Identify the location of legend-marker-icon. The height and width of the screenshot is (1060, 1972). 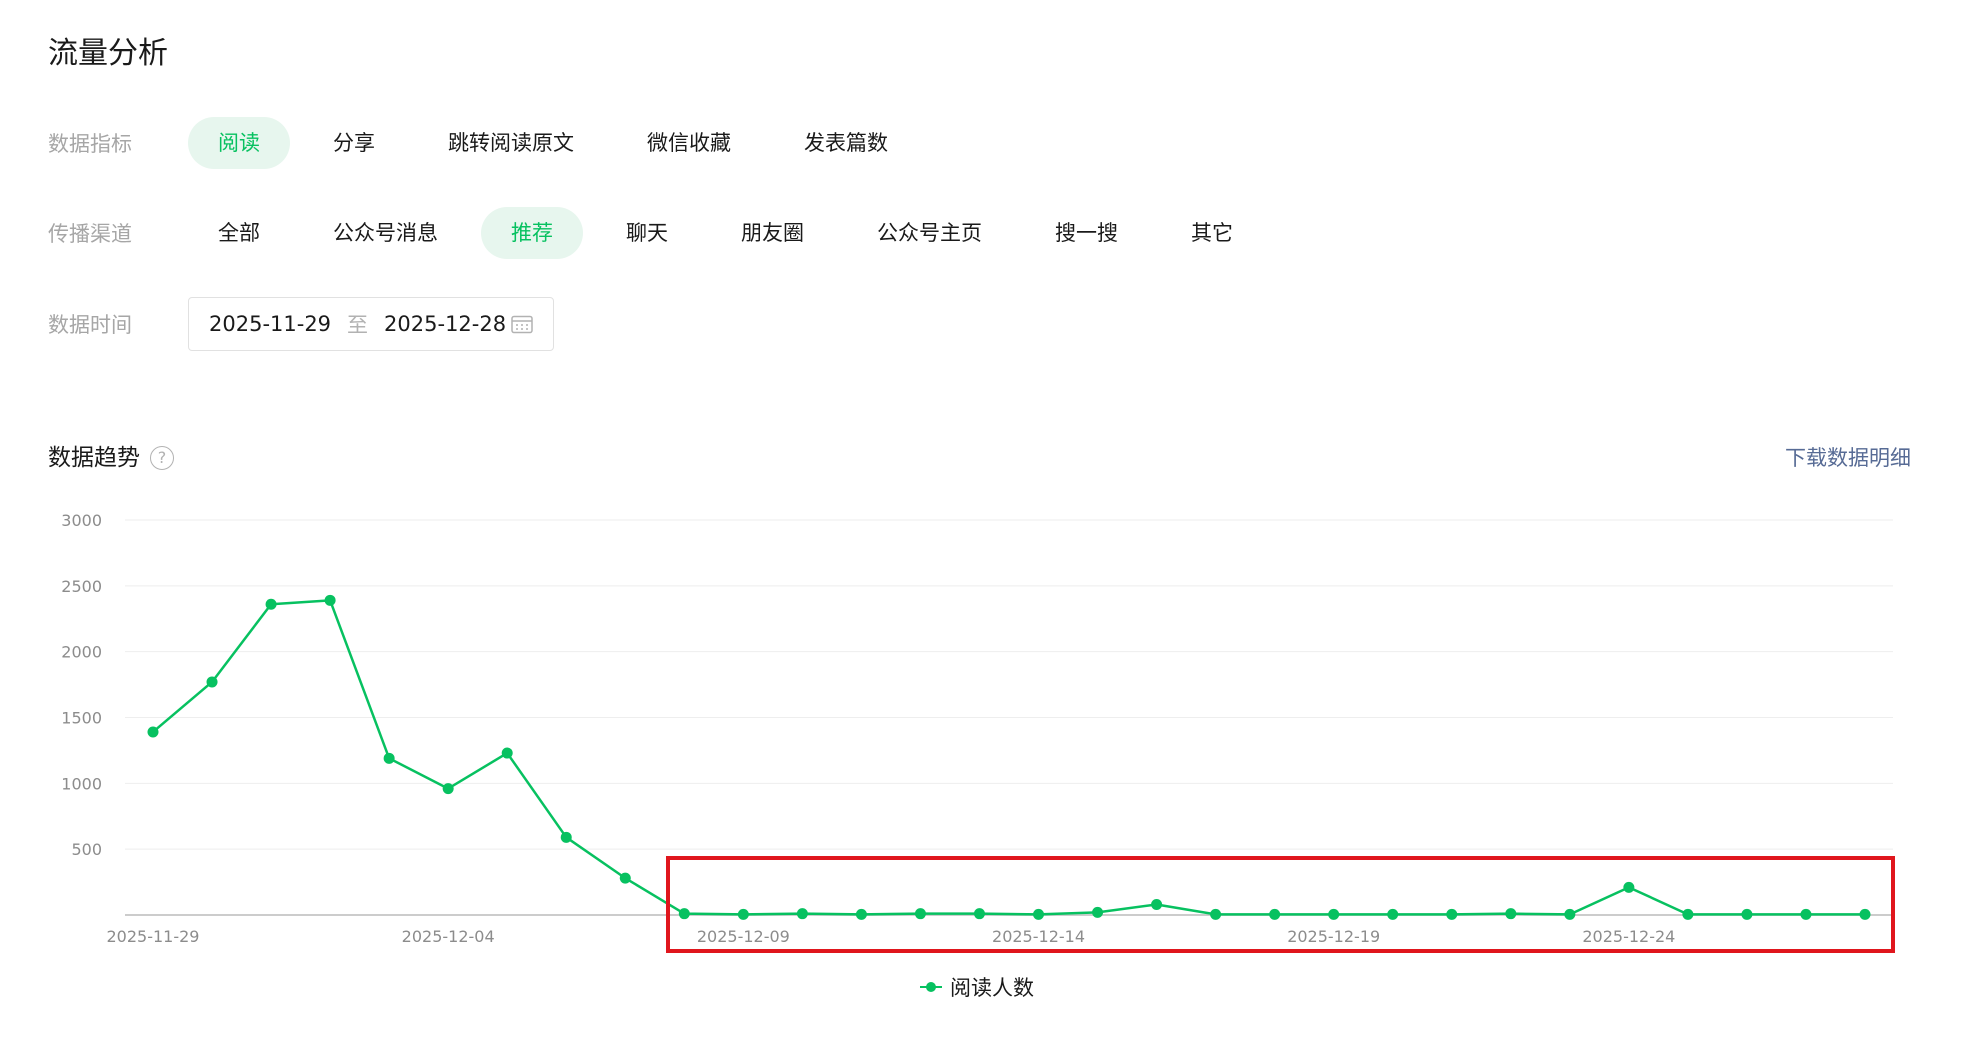
(931, 987).